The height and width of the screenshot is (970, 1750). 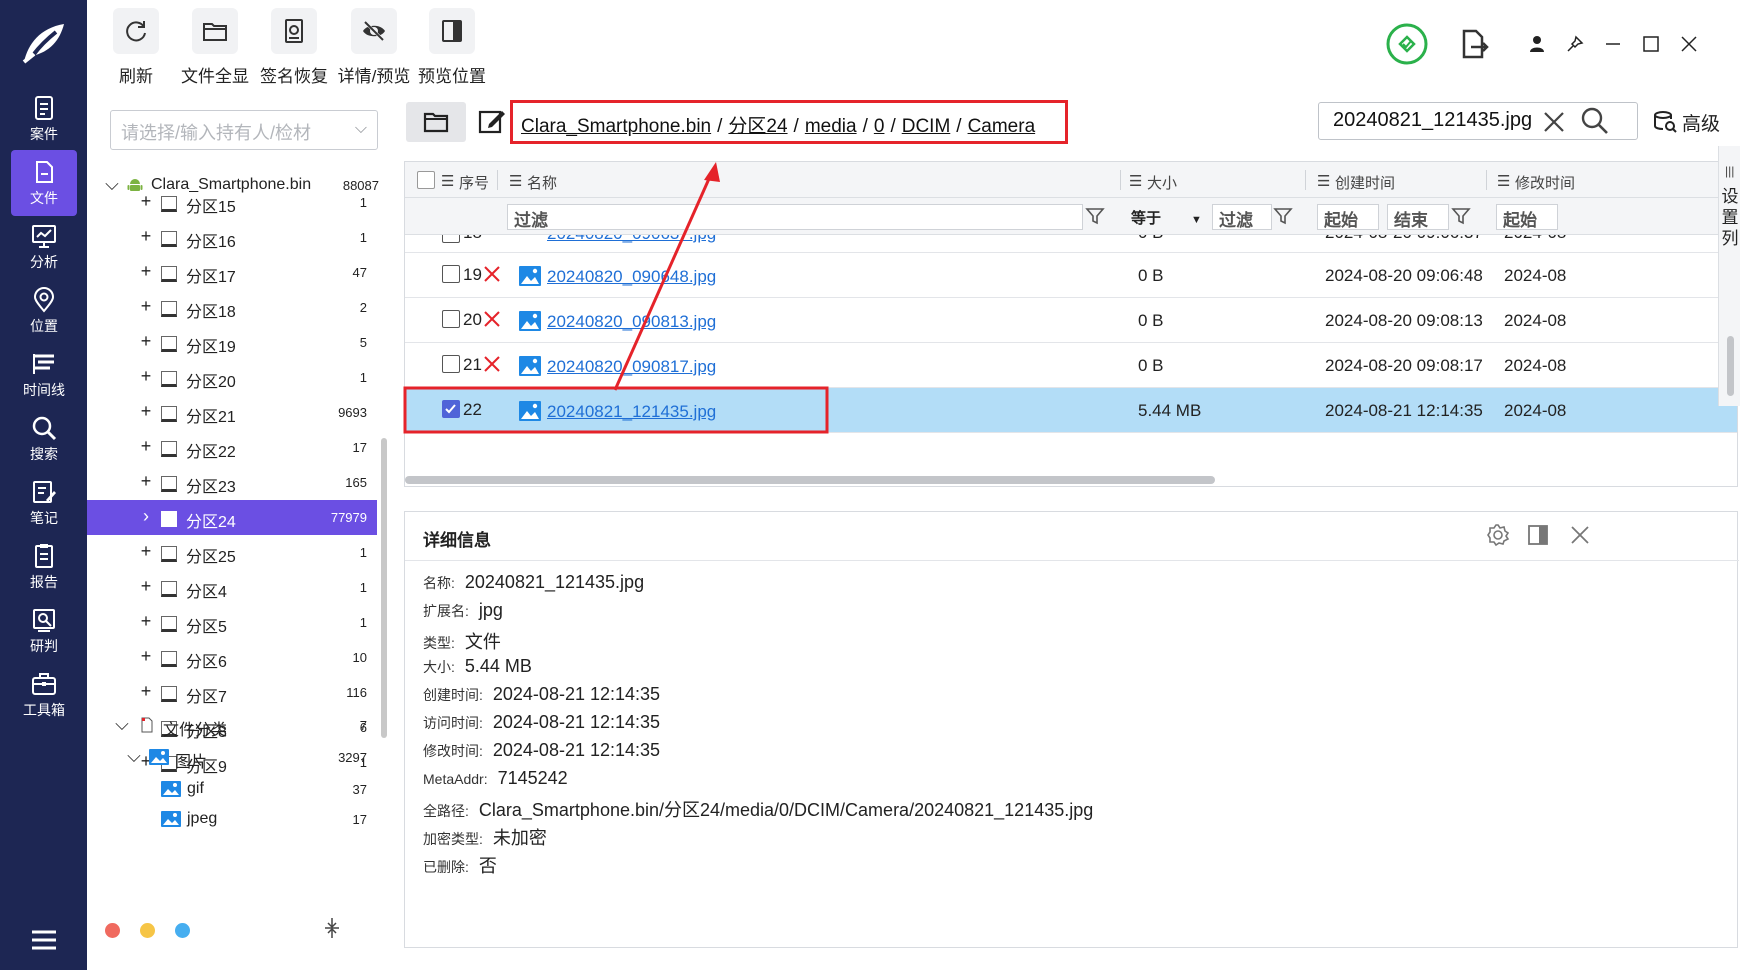 What do you see at coordinates (232, 482) in the screenshot?
I see `tree-item-partition: + 分区23 165` at bounding box center [232, 482].